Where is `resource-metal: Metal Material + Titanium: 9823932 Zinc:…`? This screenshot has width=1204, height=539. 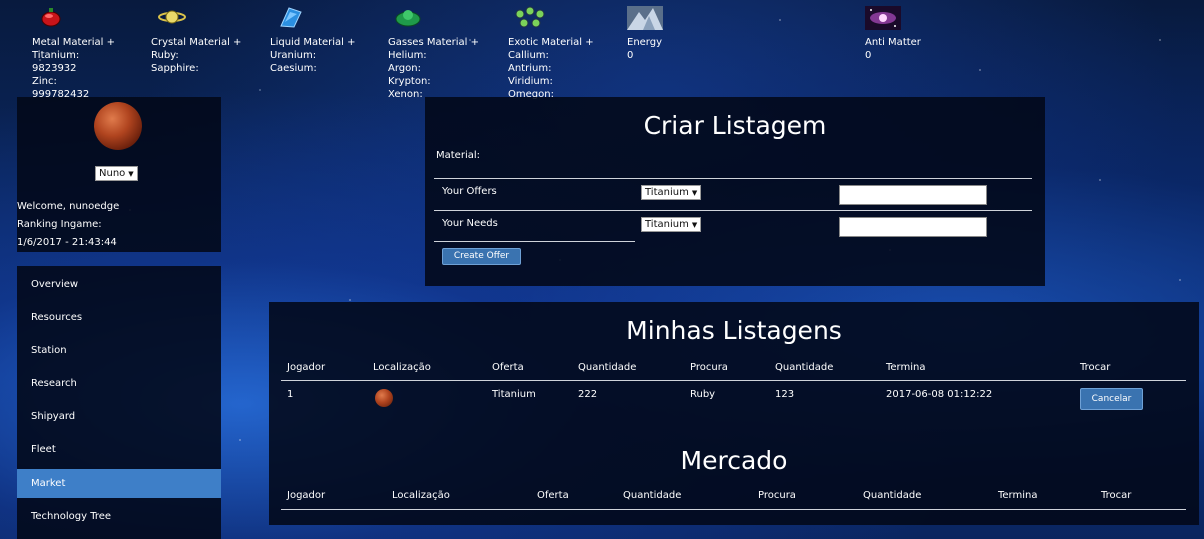
resource-metal: Metal Material + Titanium: 9823932 Zinc:… is located at coordinates (73, 53).